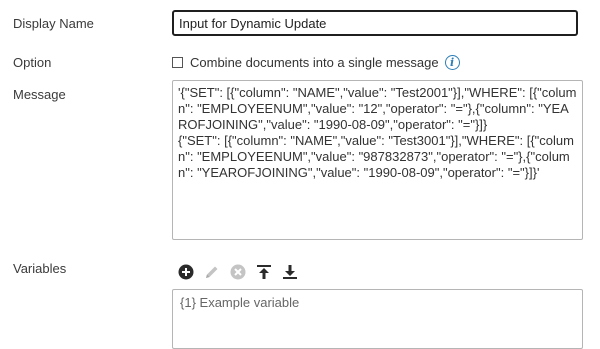 The image size is (600, 349). What do you see at coordinates (212, 272) in the screenshot?
I see `edit-icon` at bounding box center [212, 272].